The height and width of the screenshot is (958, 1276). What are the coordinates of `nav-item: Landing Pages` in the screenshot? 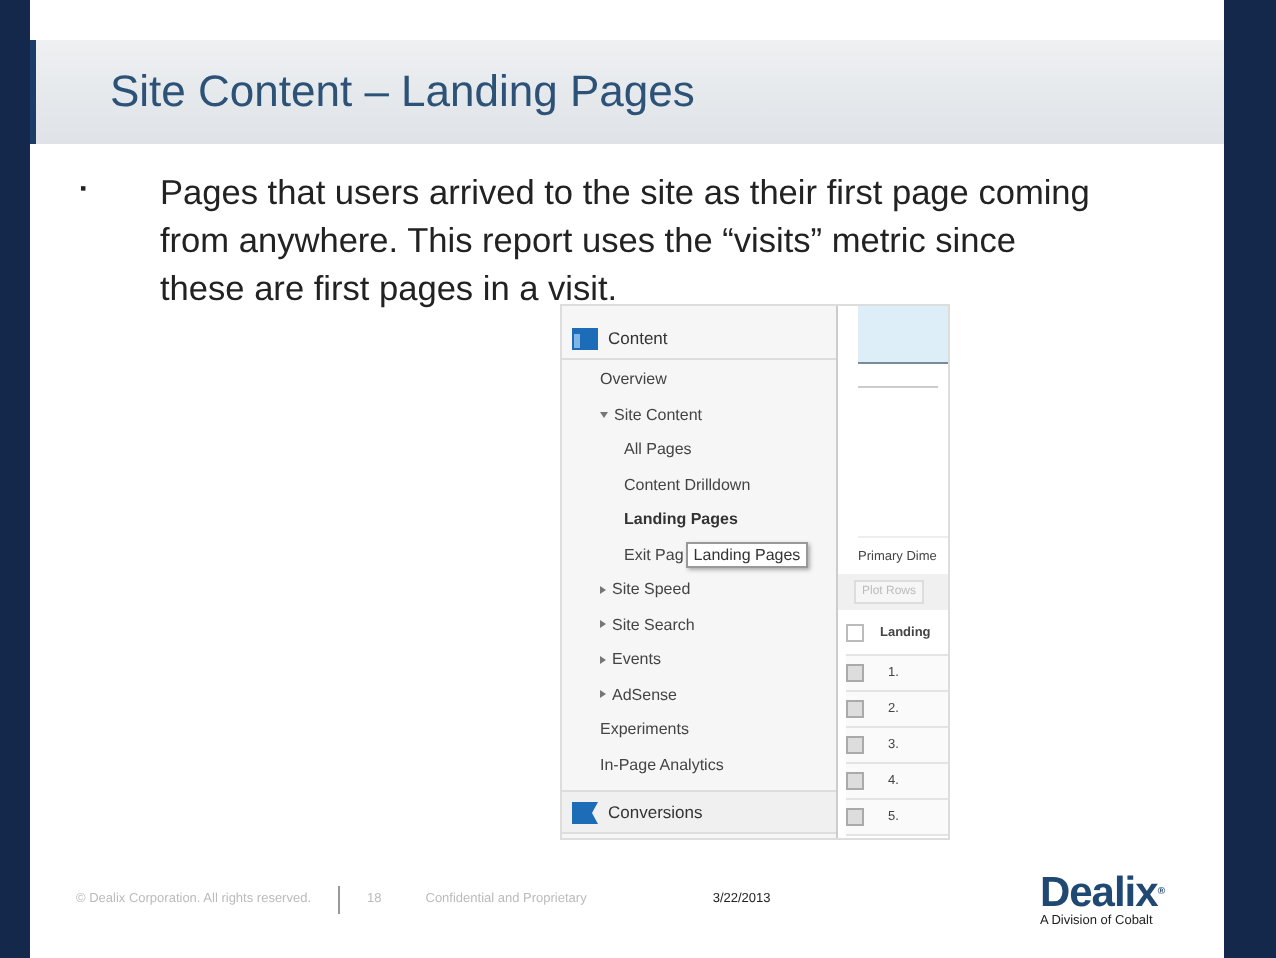 It's located at (681, 519).